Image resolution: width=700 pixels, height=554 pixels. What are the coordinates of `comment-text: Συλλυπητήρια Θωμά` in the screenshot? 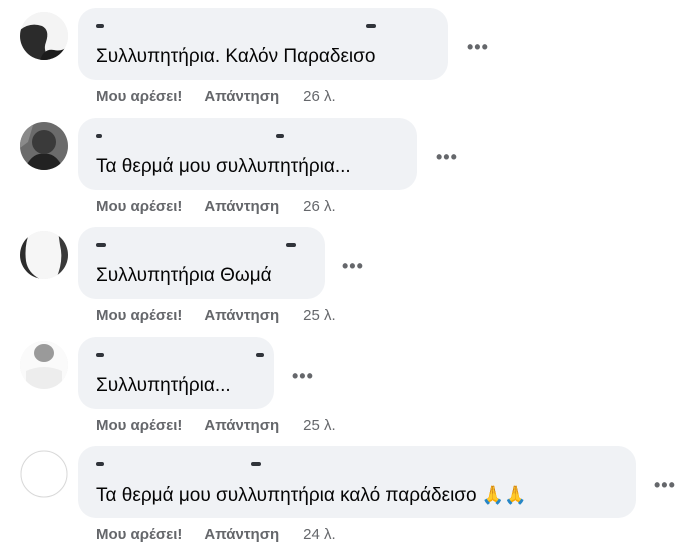 It's located at (184, 275).